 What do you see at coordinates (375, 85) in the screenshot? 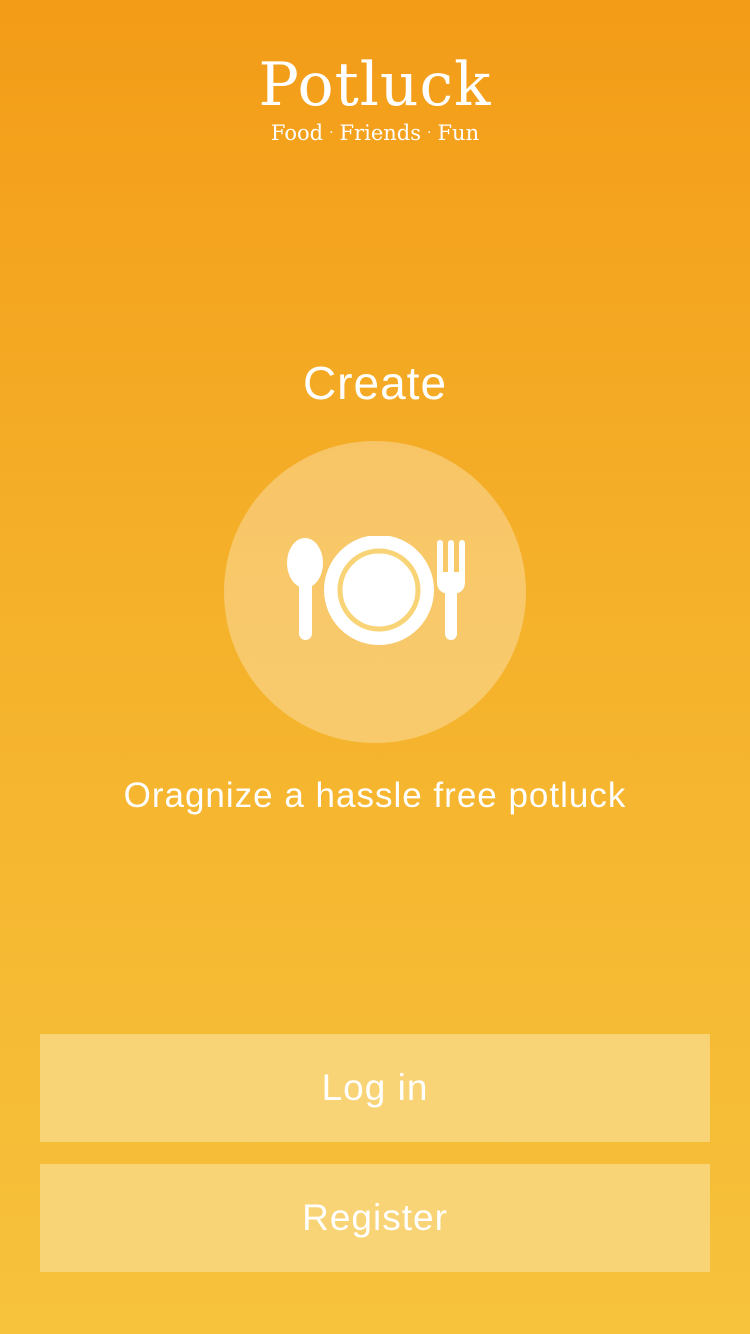
I see `app-title: Potluck` at bounding box center [375, 85].